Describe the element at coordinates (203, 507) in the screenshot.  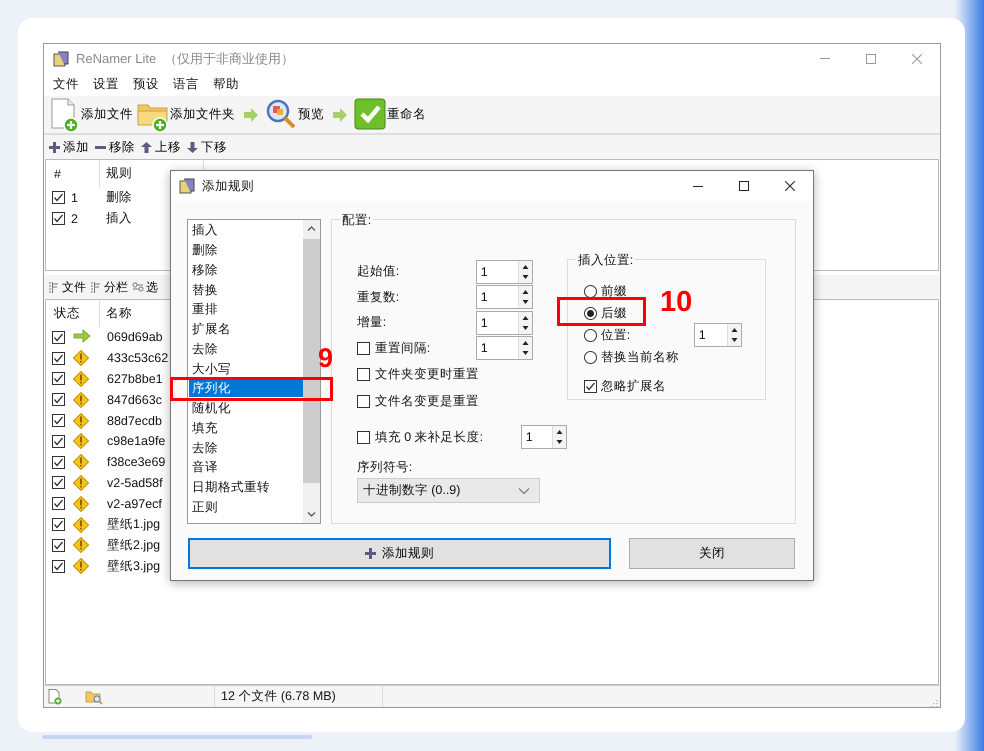
I see `list-item: 正则` at that location.